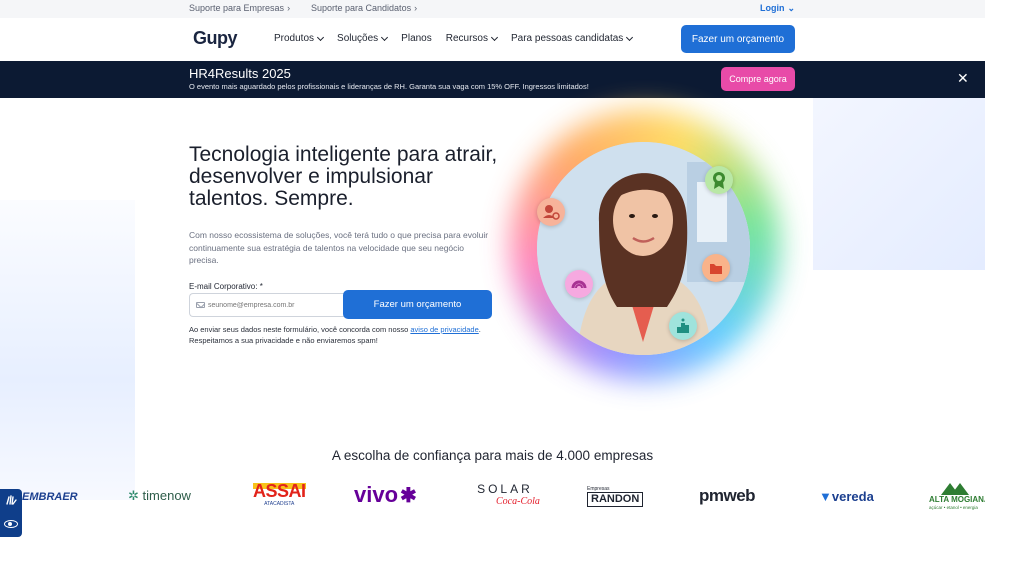 This screenshot has width=1024, height=576. Describe the element at coordinates (955, 489) in the screenshot. I see `mountains-icon` at that location.